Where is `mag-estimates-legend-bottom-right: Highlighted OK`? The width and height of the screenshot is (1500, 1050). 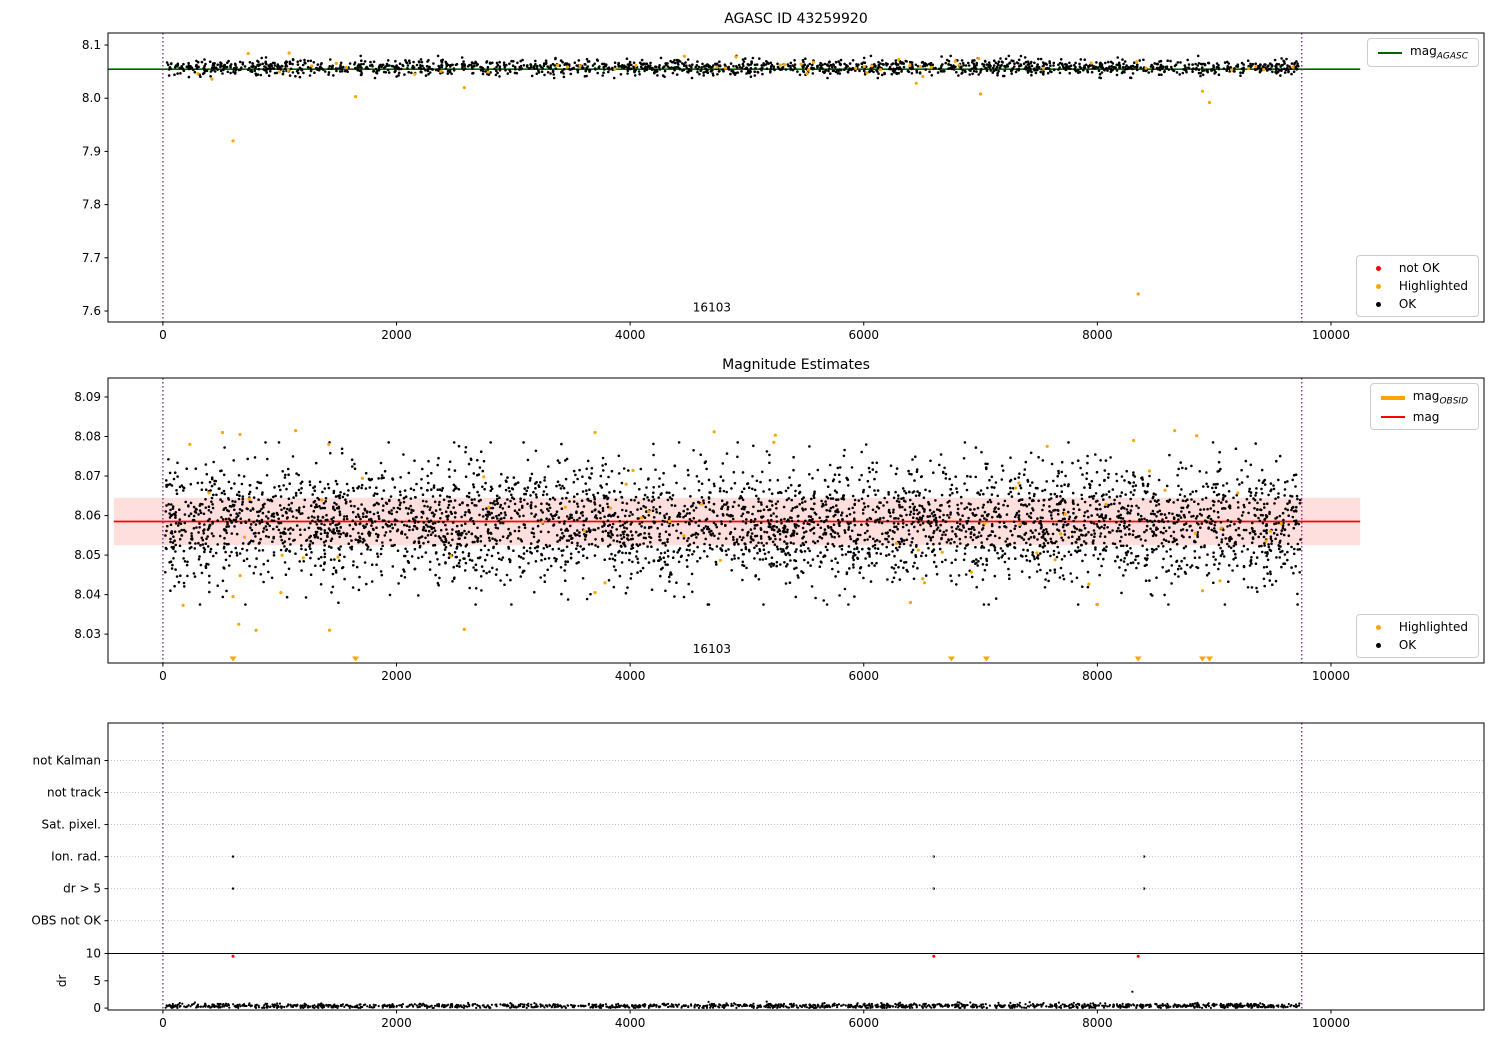 mag-estimates-legend-bottom-right: Highlighted OK is located at coordinates (1417, 636).